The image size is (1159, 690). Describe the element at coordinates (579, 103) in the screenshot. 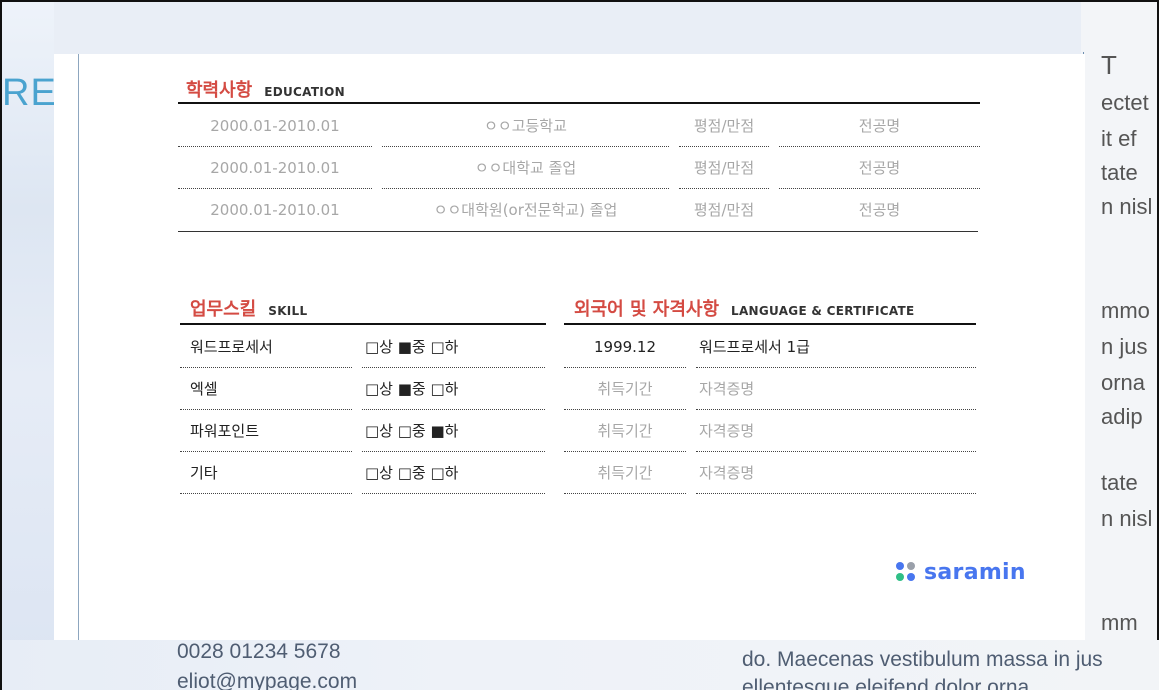

I see `education-header-rule` at that location.